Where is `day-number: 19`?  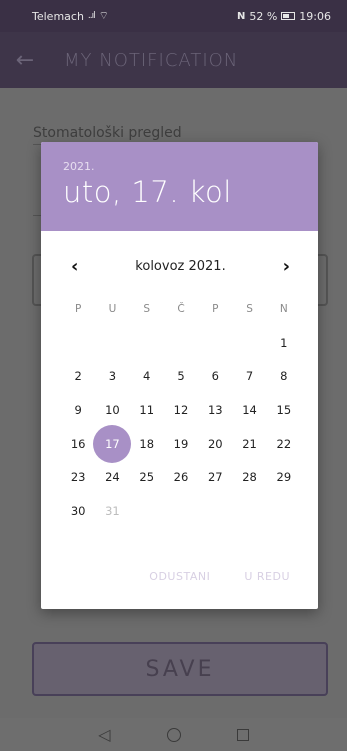
day-number: 19 is located at coordinates (181, 443).